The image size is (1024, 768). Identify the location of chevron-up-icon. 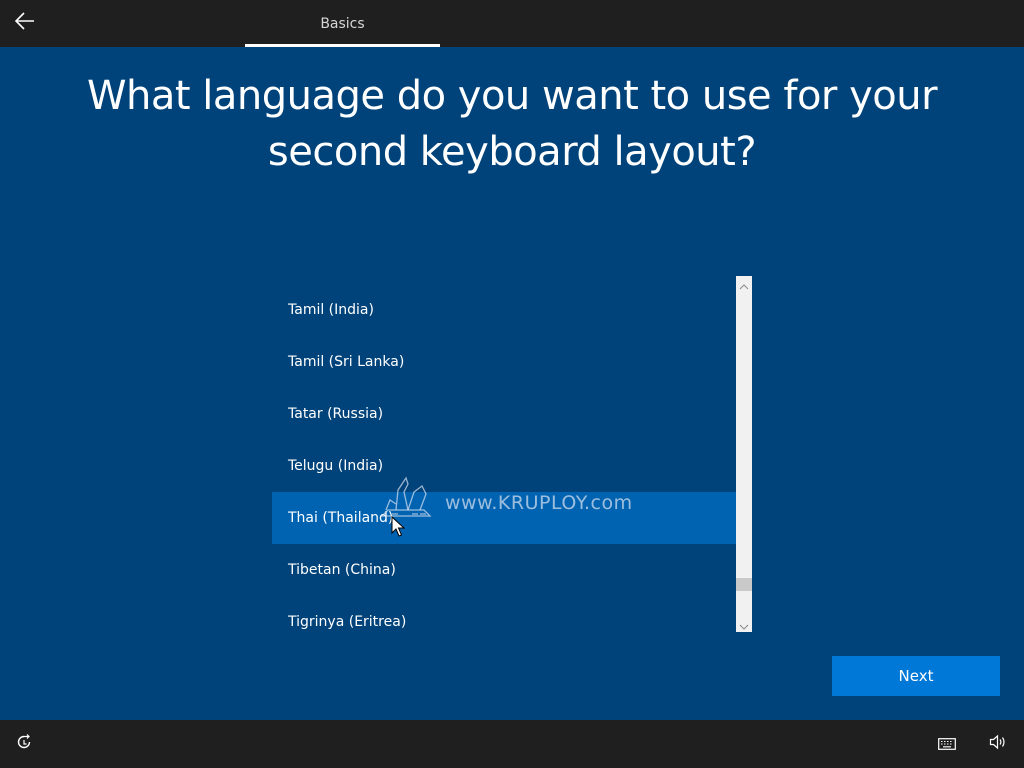
(744, 284).